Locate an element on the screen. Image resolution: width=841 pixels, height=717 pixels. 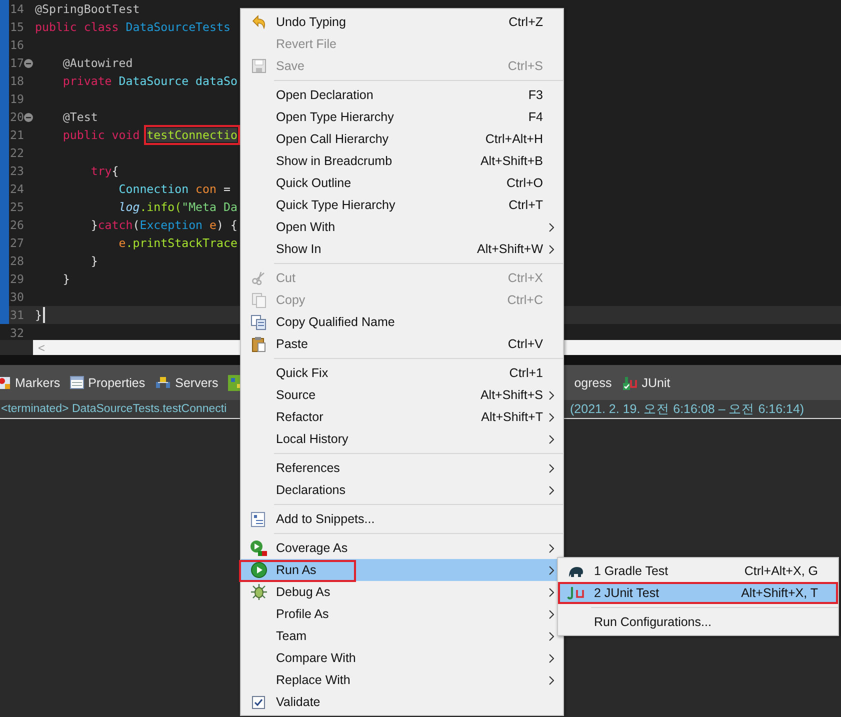
line-number: 25 is located at coordinates (16, 207).